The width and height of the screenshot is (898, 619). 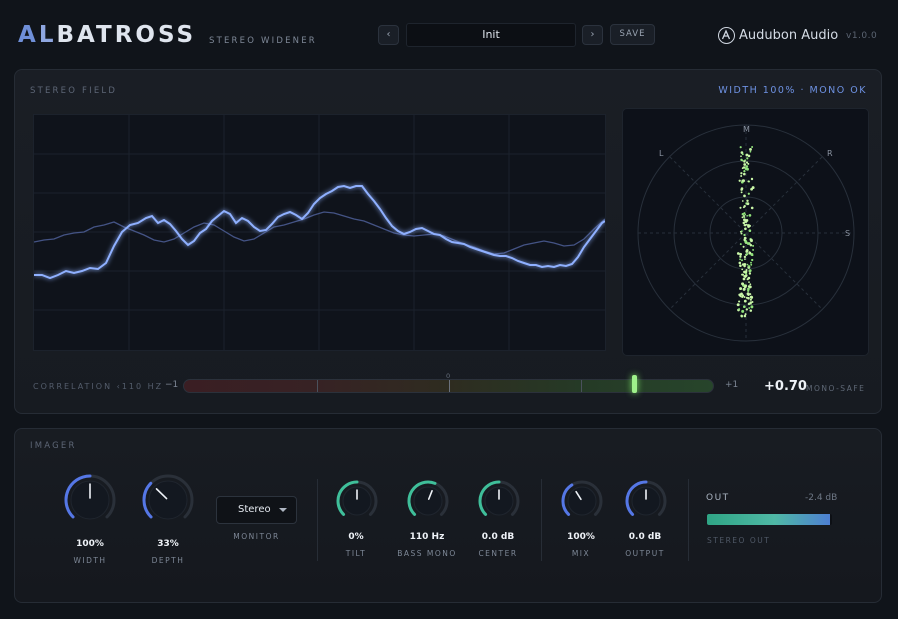 What do you see at coordinates (739, 540) in the screenshot?
I see `stereo-out-caption: STEREO OUT` at bounding box center [739, 540].